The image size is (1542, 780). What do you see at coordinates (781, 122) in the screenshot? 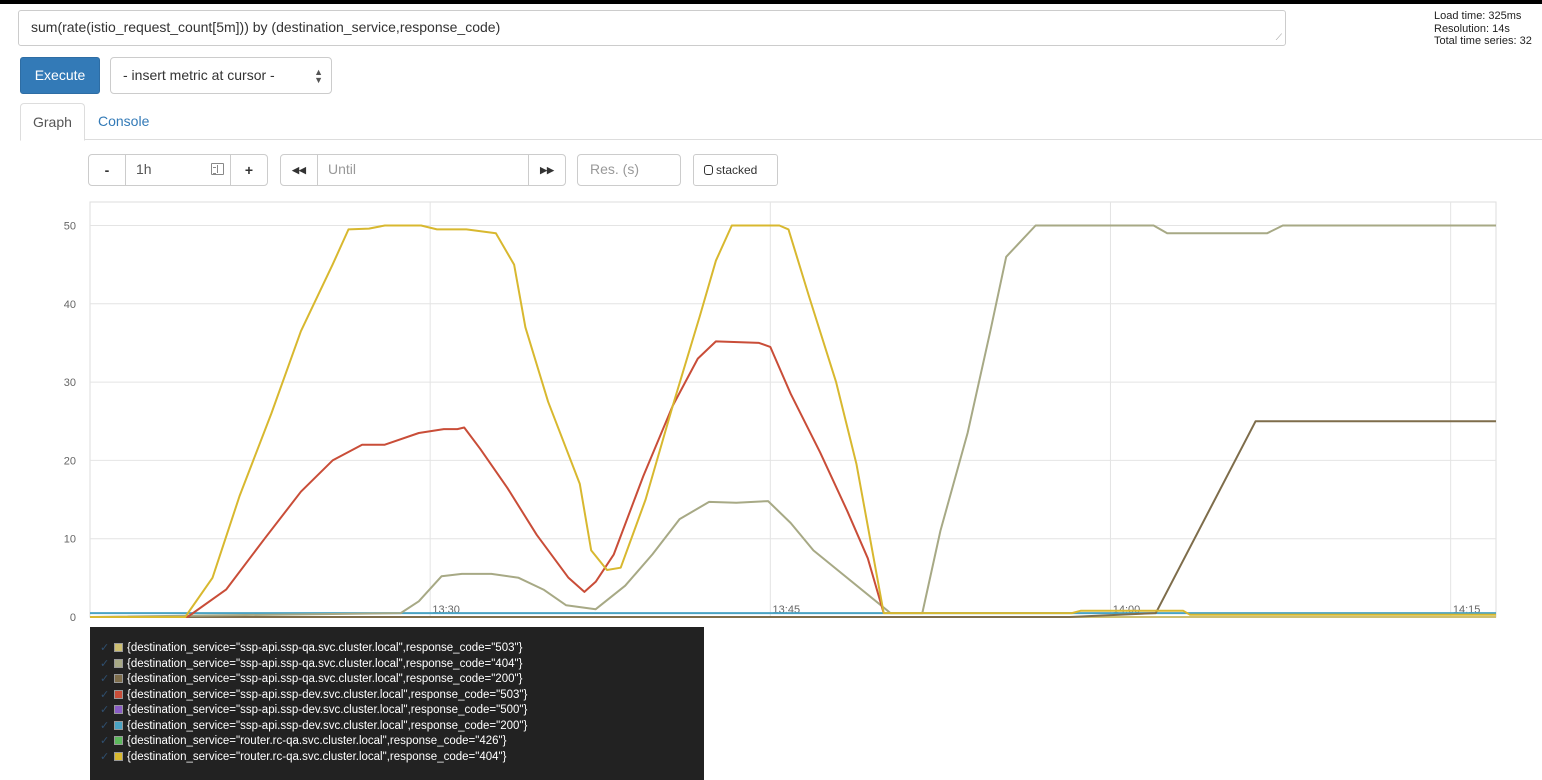
I see `tab-bar: Graph Console` at bounding box center [781, 122].